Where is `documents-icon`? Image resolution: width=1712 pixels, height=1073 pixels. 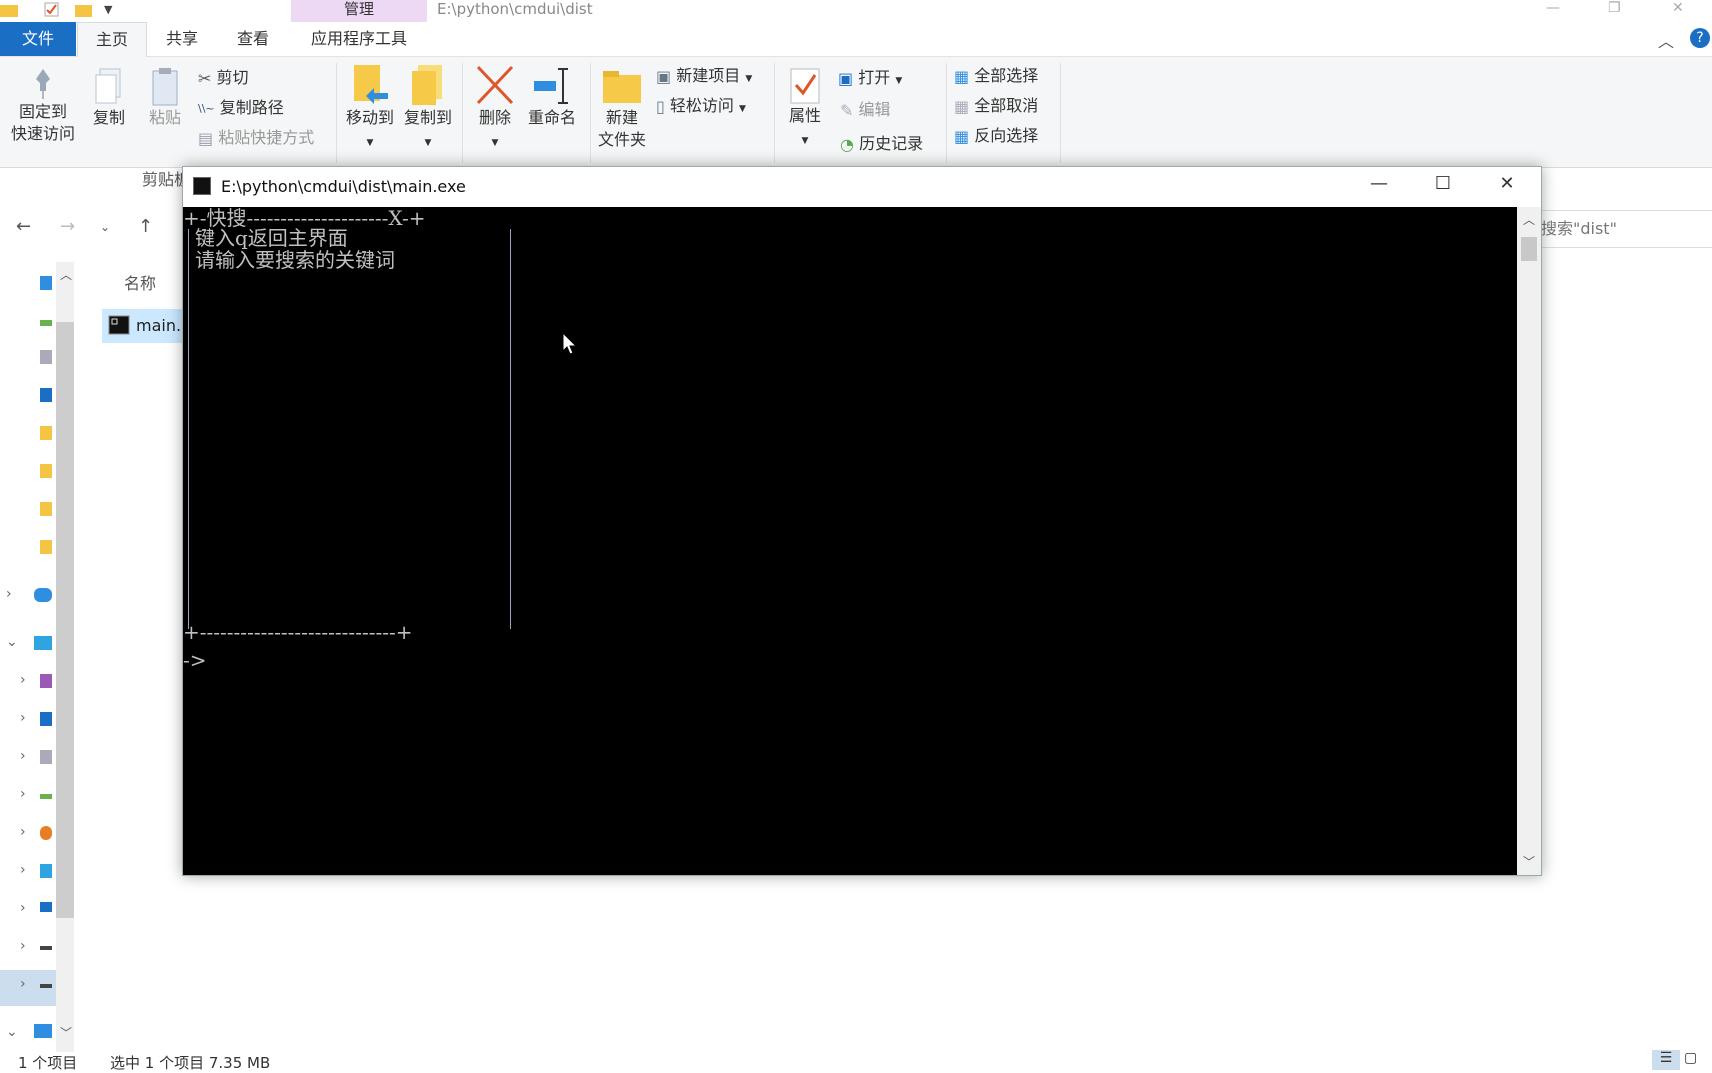 documents-icon is located at coordinates (46, 719).